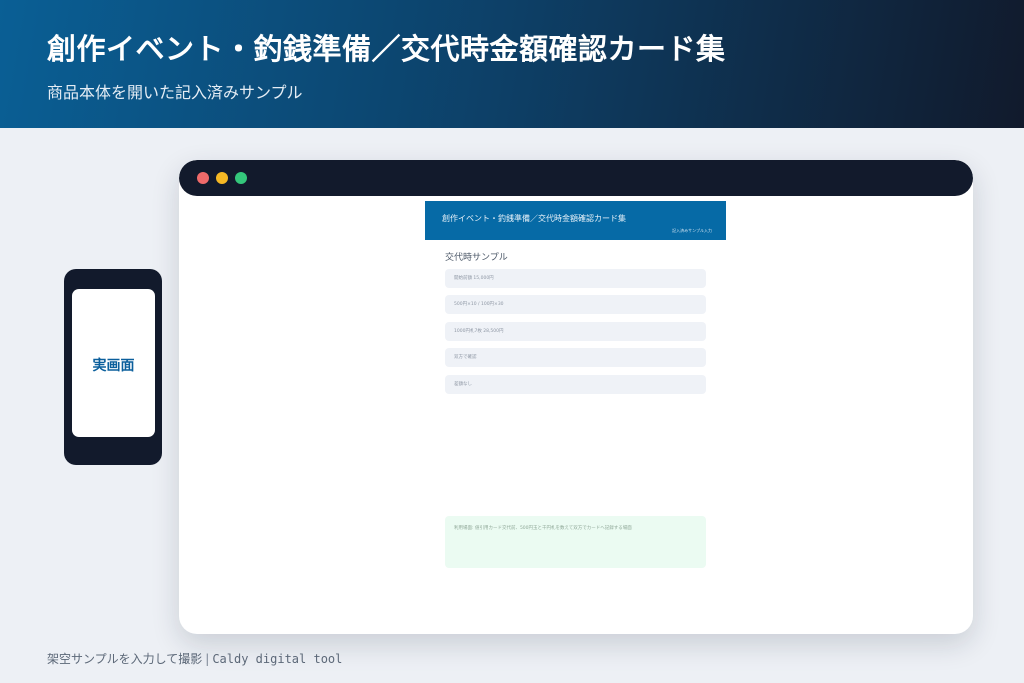 The width and height of the screenshot is (1024, 683). I want to click on bill-total-field: 1000円札7枚 28,500円, so click(575, 331).